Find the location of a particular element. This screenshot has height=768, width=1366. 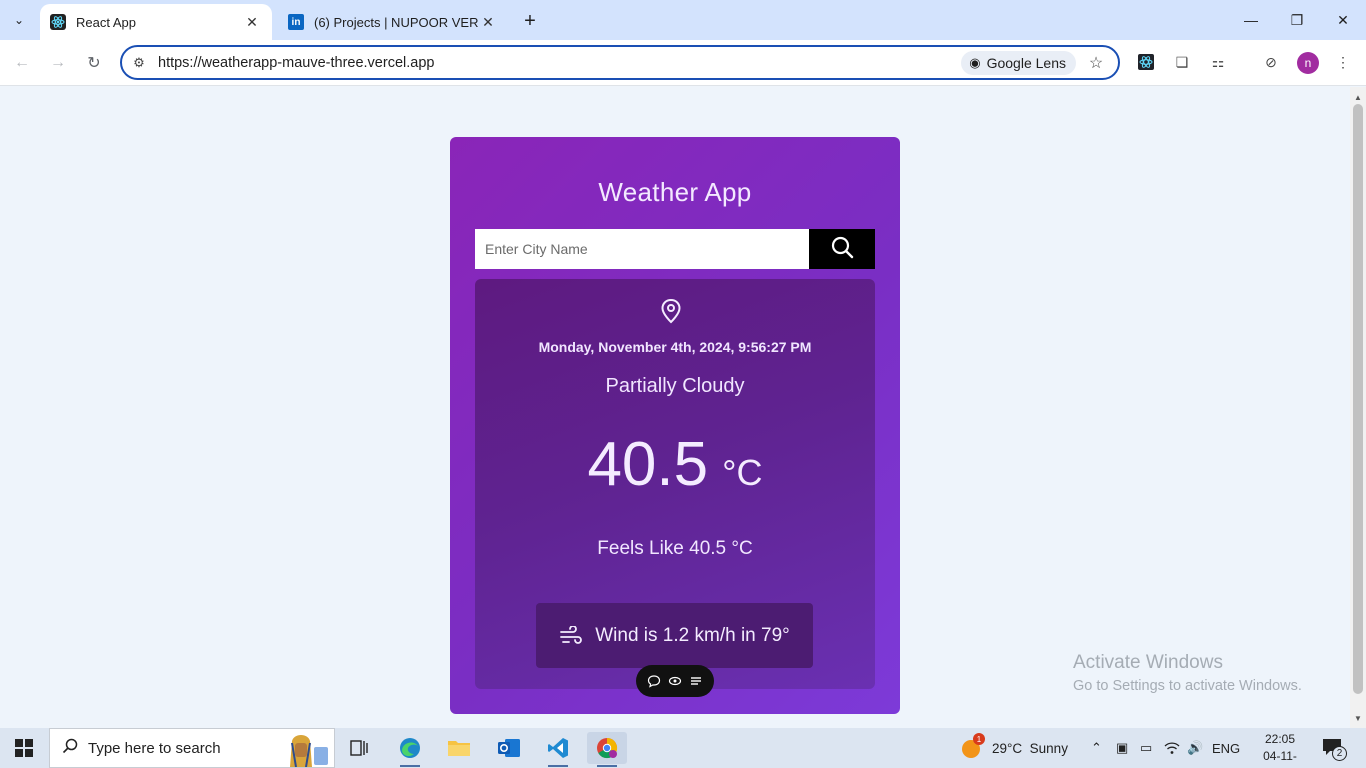

bookmark-star-icon: ☆ is located at coordinates (1096, 63).